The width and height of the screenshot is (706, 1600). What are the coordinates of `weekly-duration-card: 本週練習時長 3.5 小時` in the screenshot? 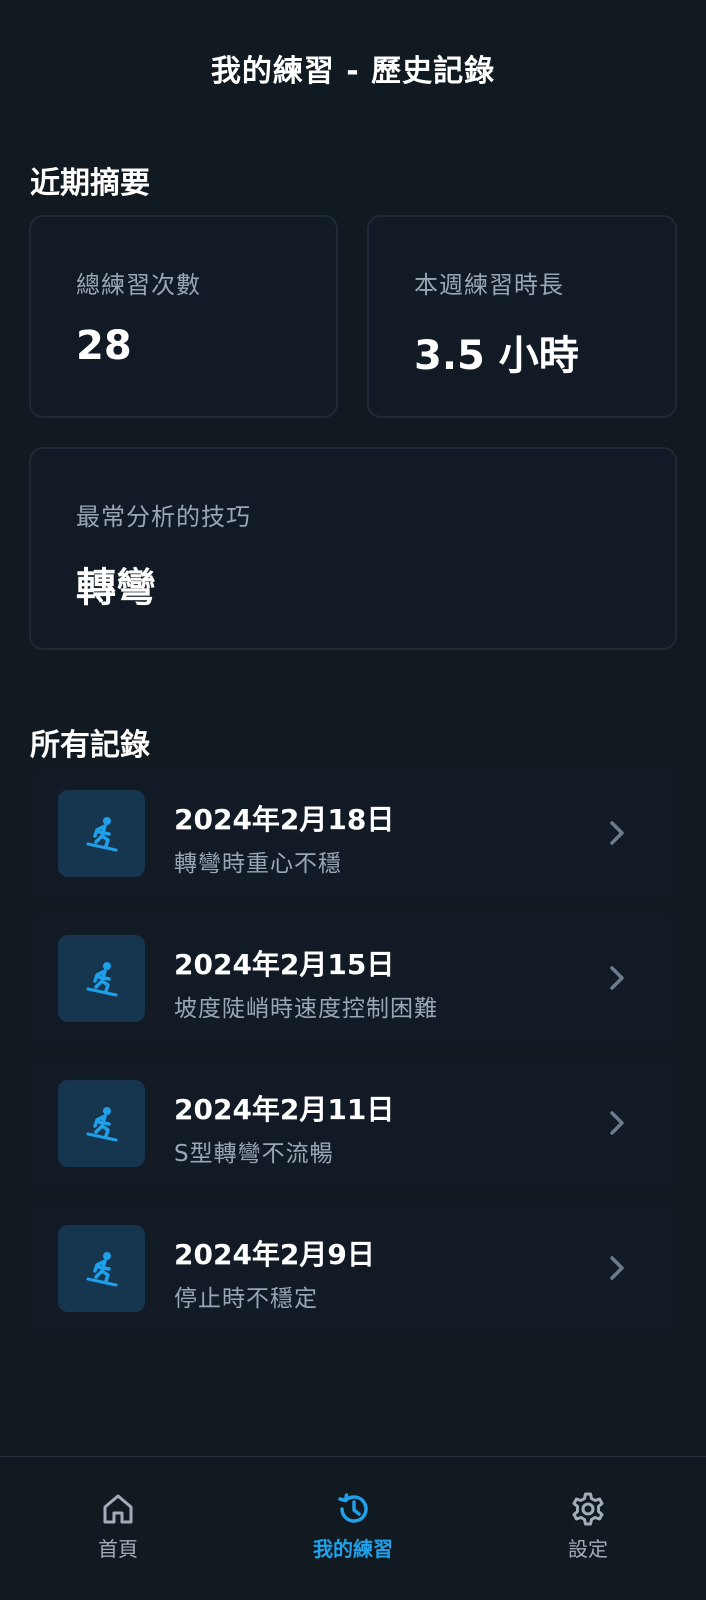 It's located at (522, 316).